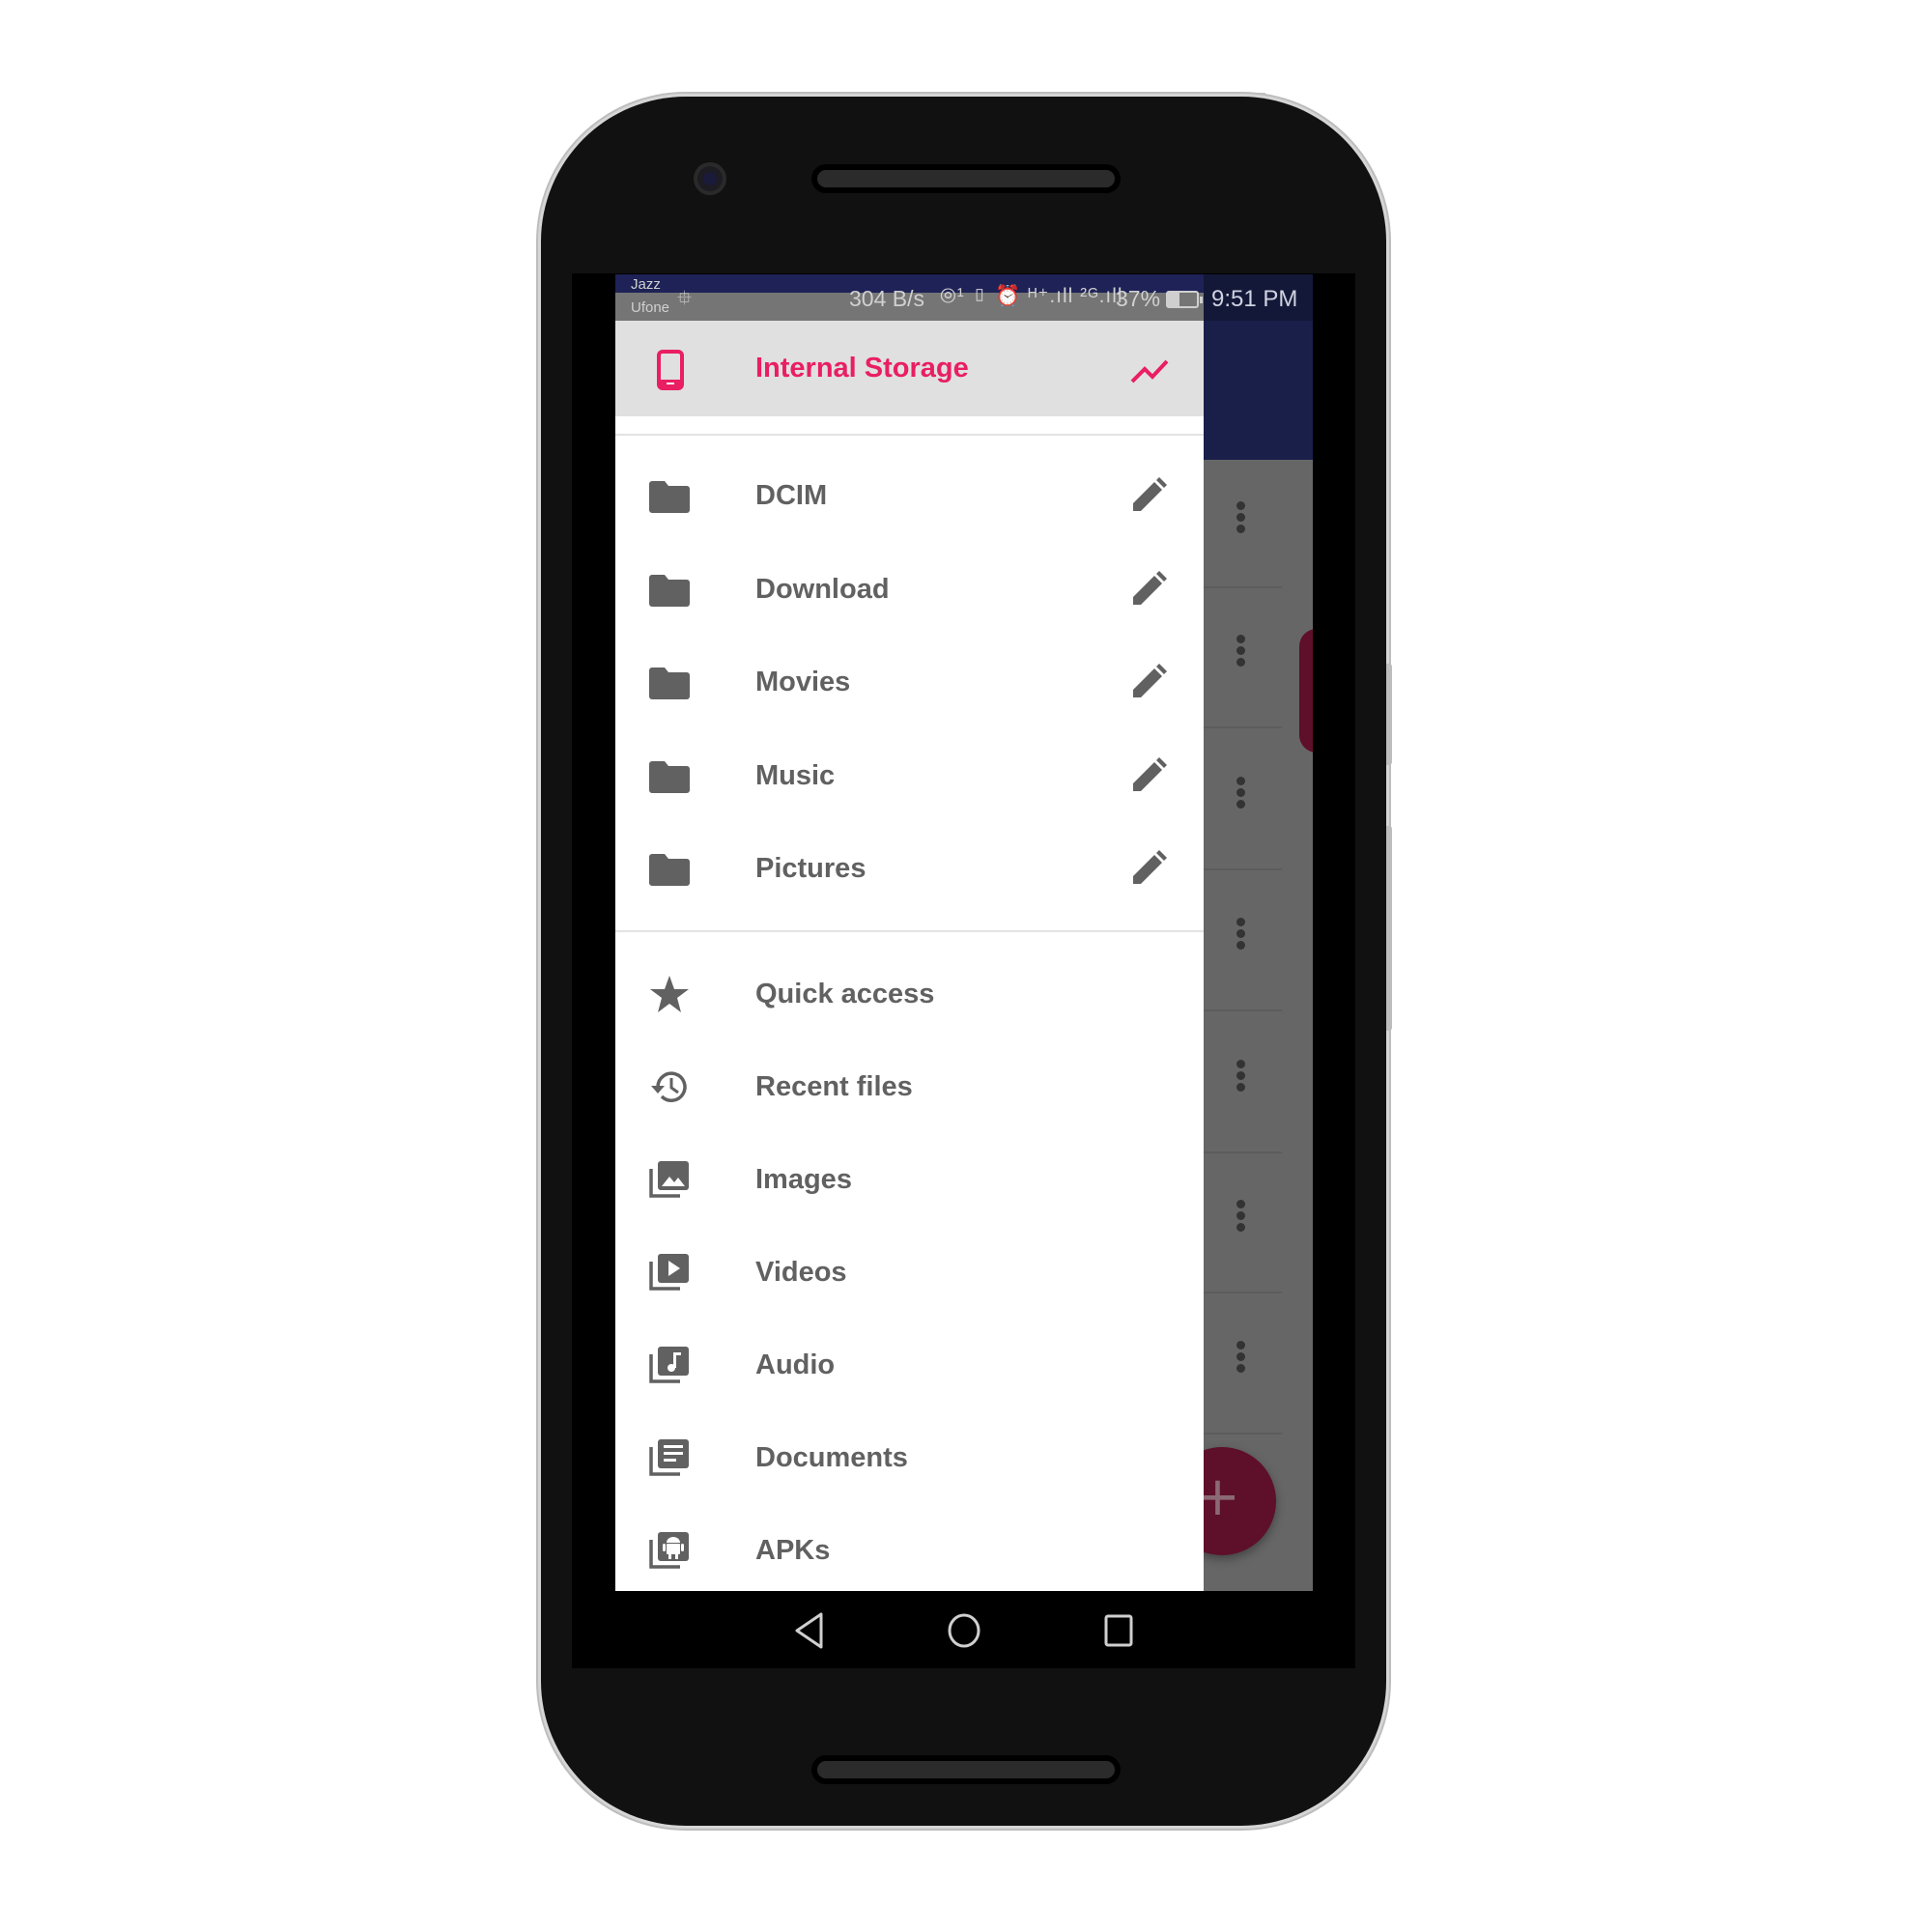  I want to click on recents-button, so click(1118, 1630).